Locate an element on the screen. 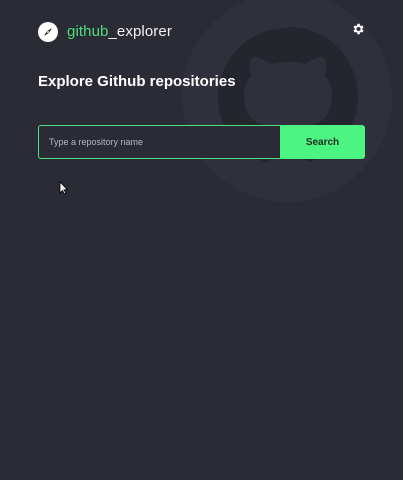 The width and height of the screenshot is (403, 480). app-name: github_explorer is located at coordinates (119, 32).